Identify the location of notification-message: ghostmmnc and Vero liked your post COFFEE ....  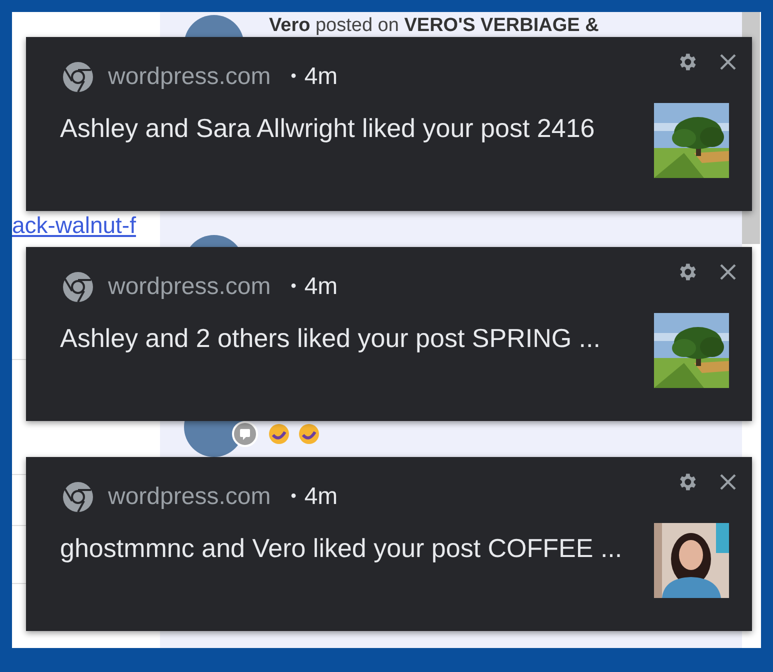
(341, 548).